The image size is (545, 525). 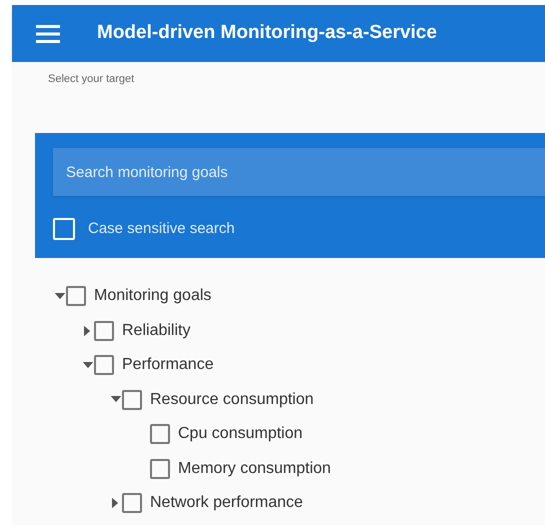 What do you see at coordinates (232, 400) in the screenshot?
I see `tree-item-label: Resource consumption` at bounding box center [232, 400].